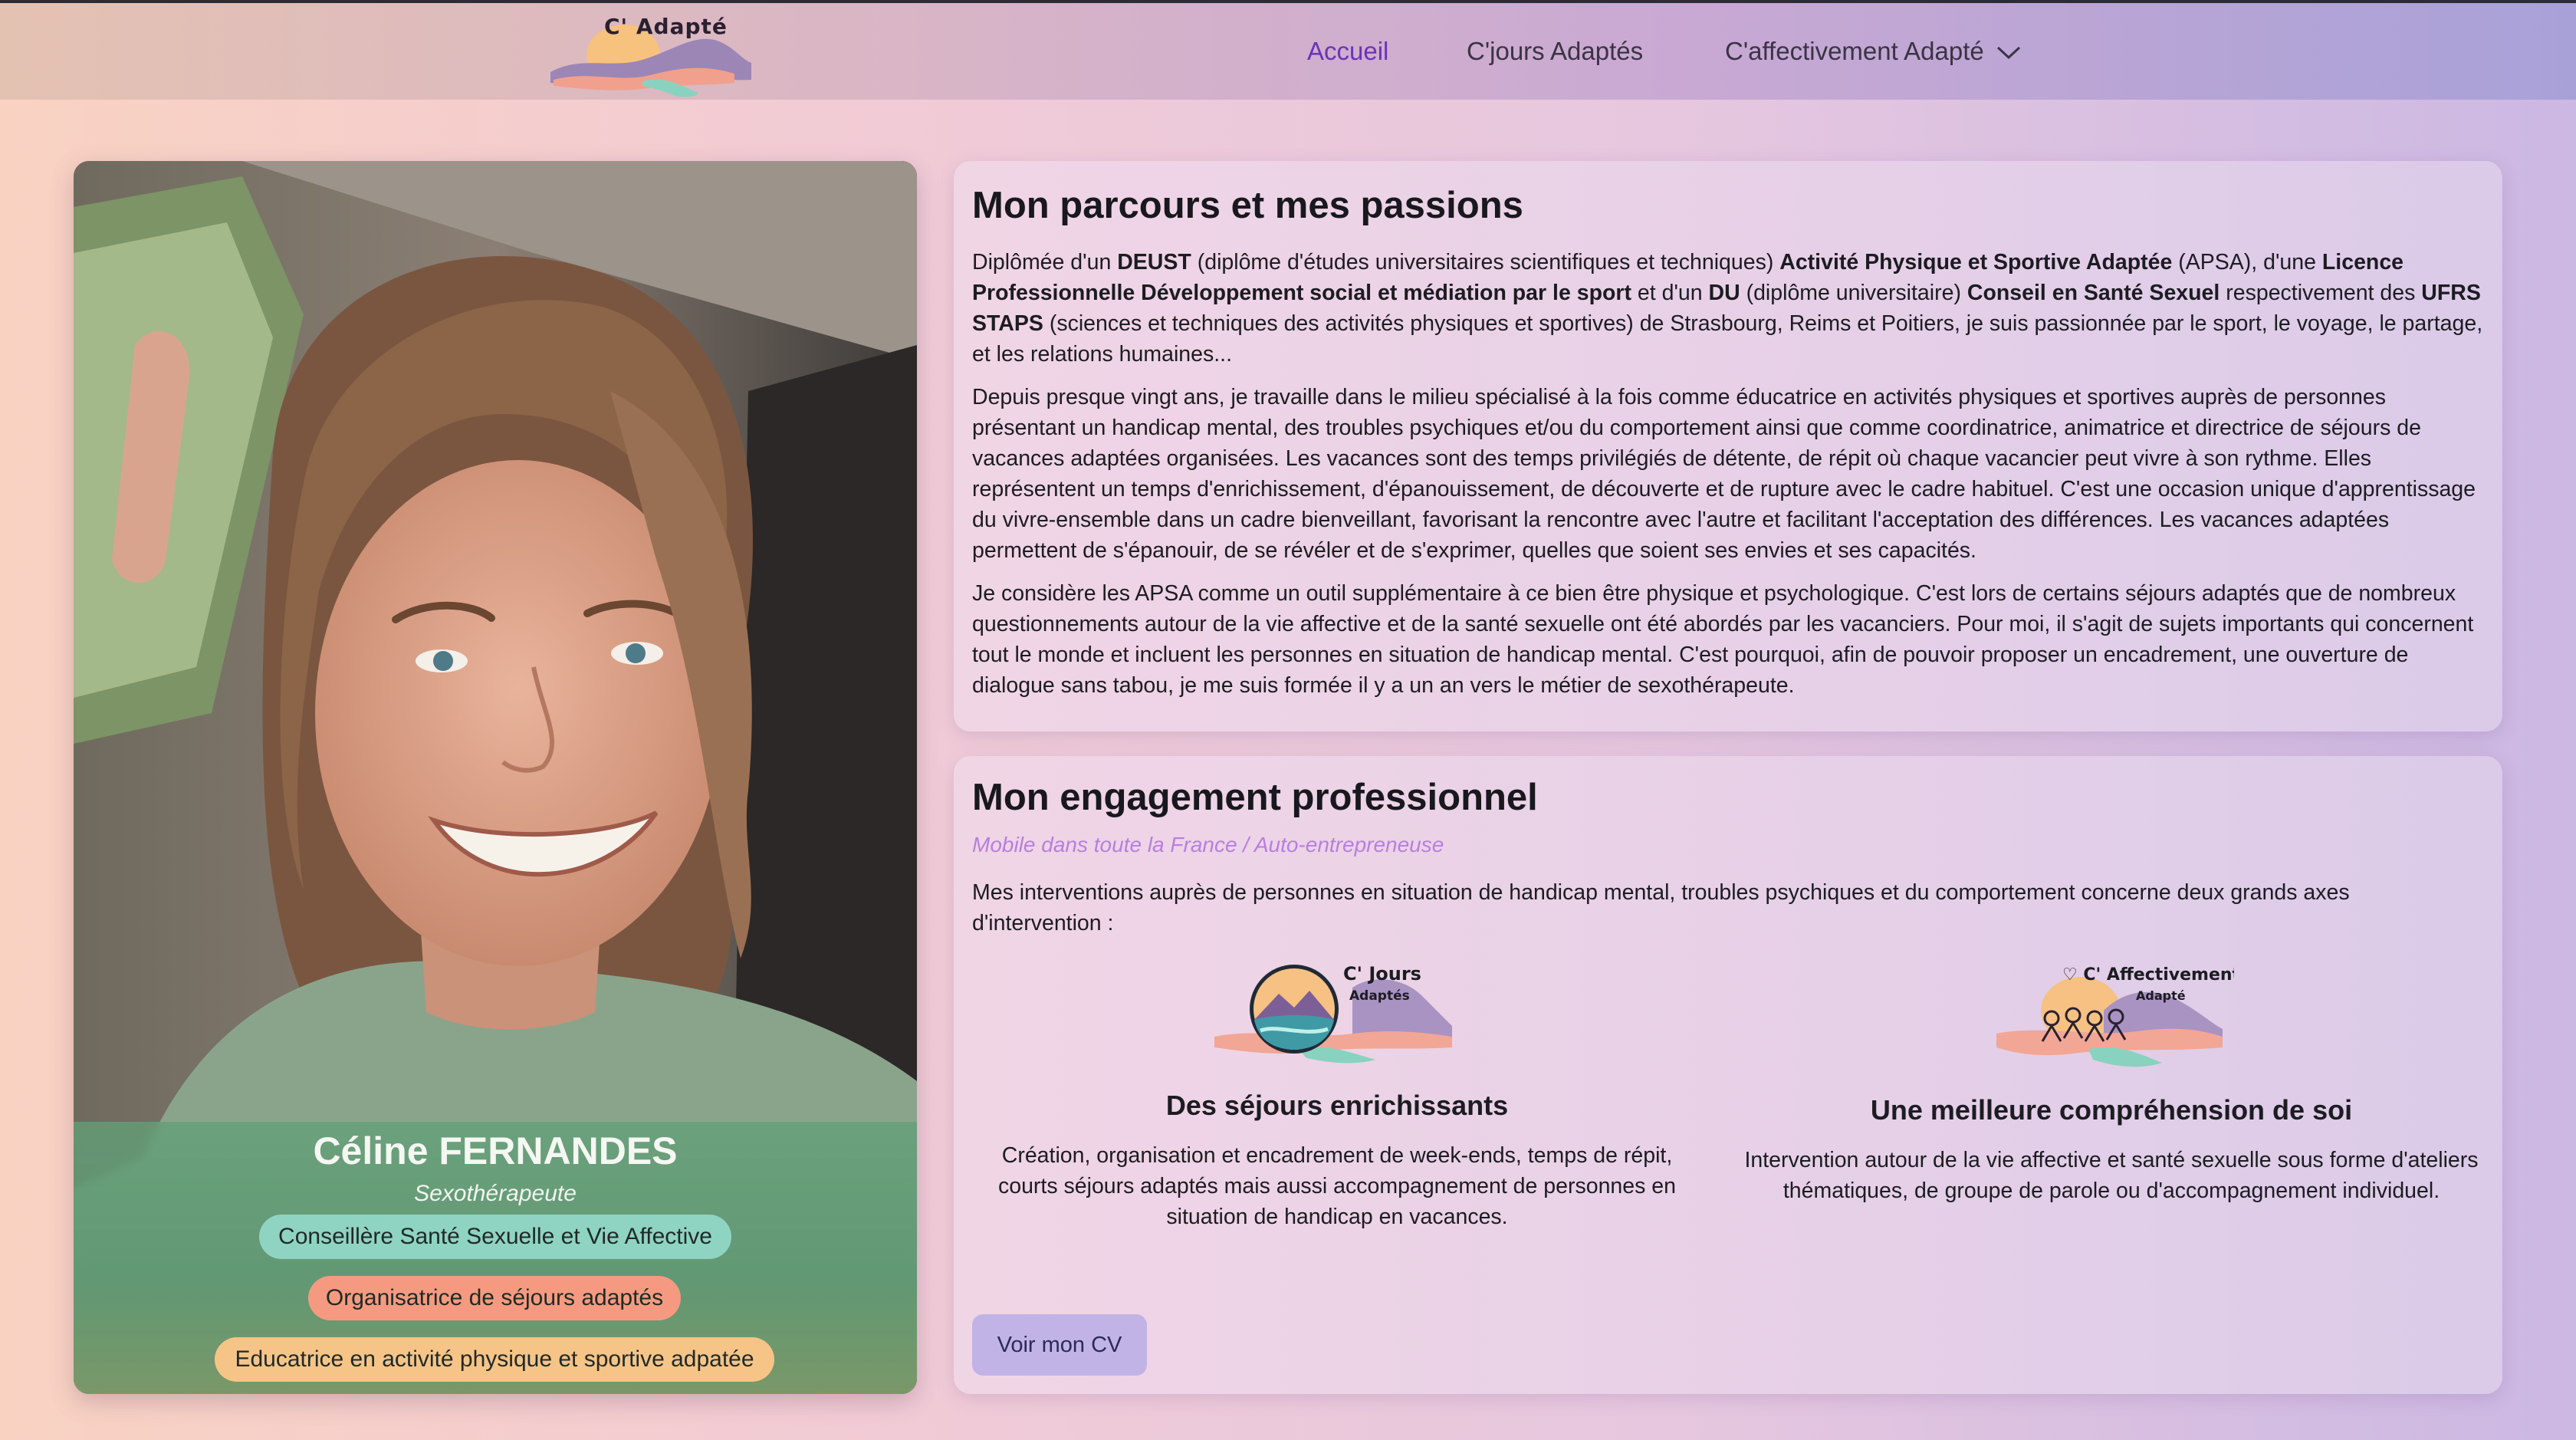 Image resolution: width=2576 pixels, height=1440 pixels. Describe the element at coordinates (2008, 54) in the screenshot. I see `chevron-down-icon` at that location.